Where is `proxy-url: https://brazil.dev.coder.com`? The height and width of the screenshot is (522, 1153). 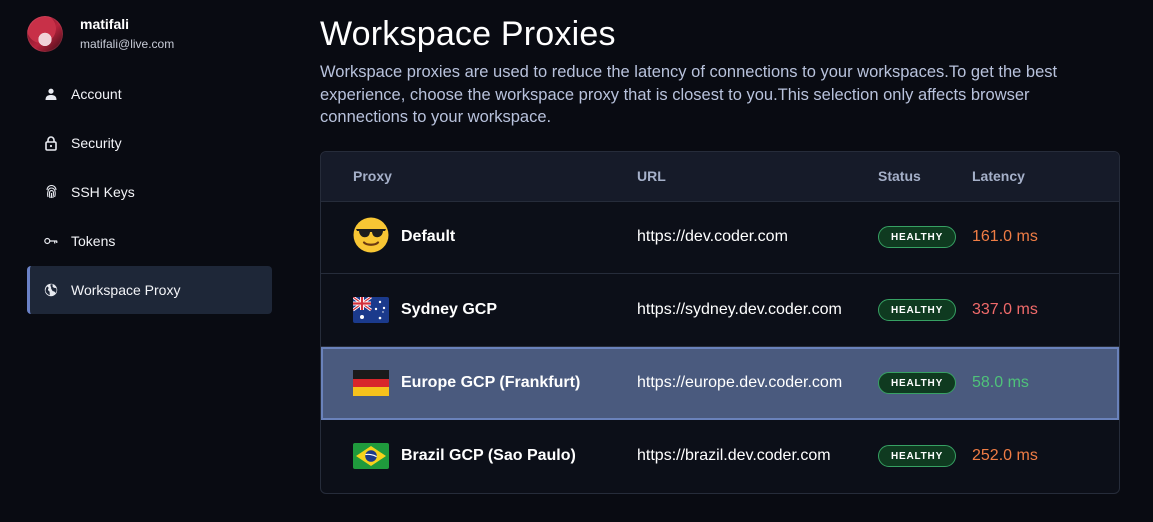 proxy-url: https://brazil.dev.coder.com is located at coordinates (734, 455).